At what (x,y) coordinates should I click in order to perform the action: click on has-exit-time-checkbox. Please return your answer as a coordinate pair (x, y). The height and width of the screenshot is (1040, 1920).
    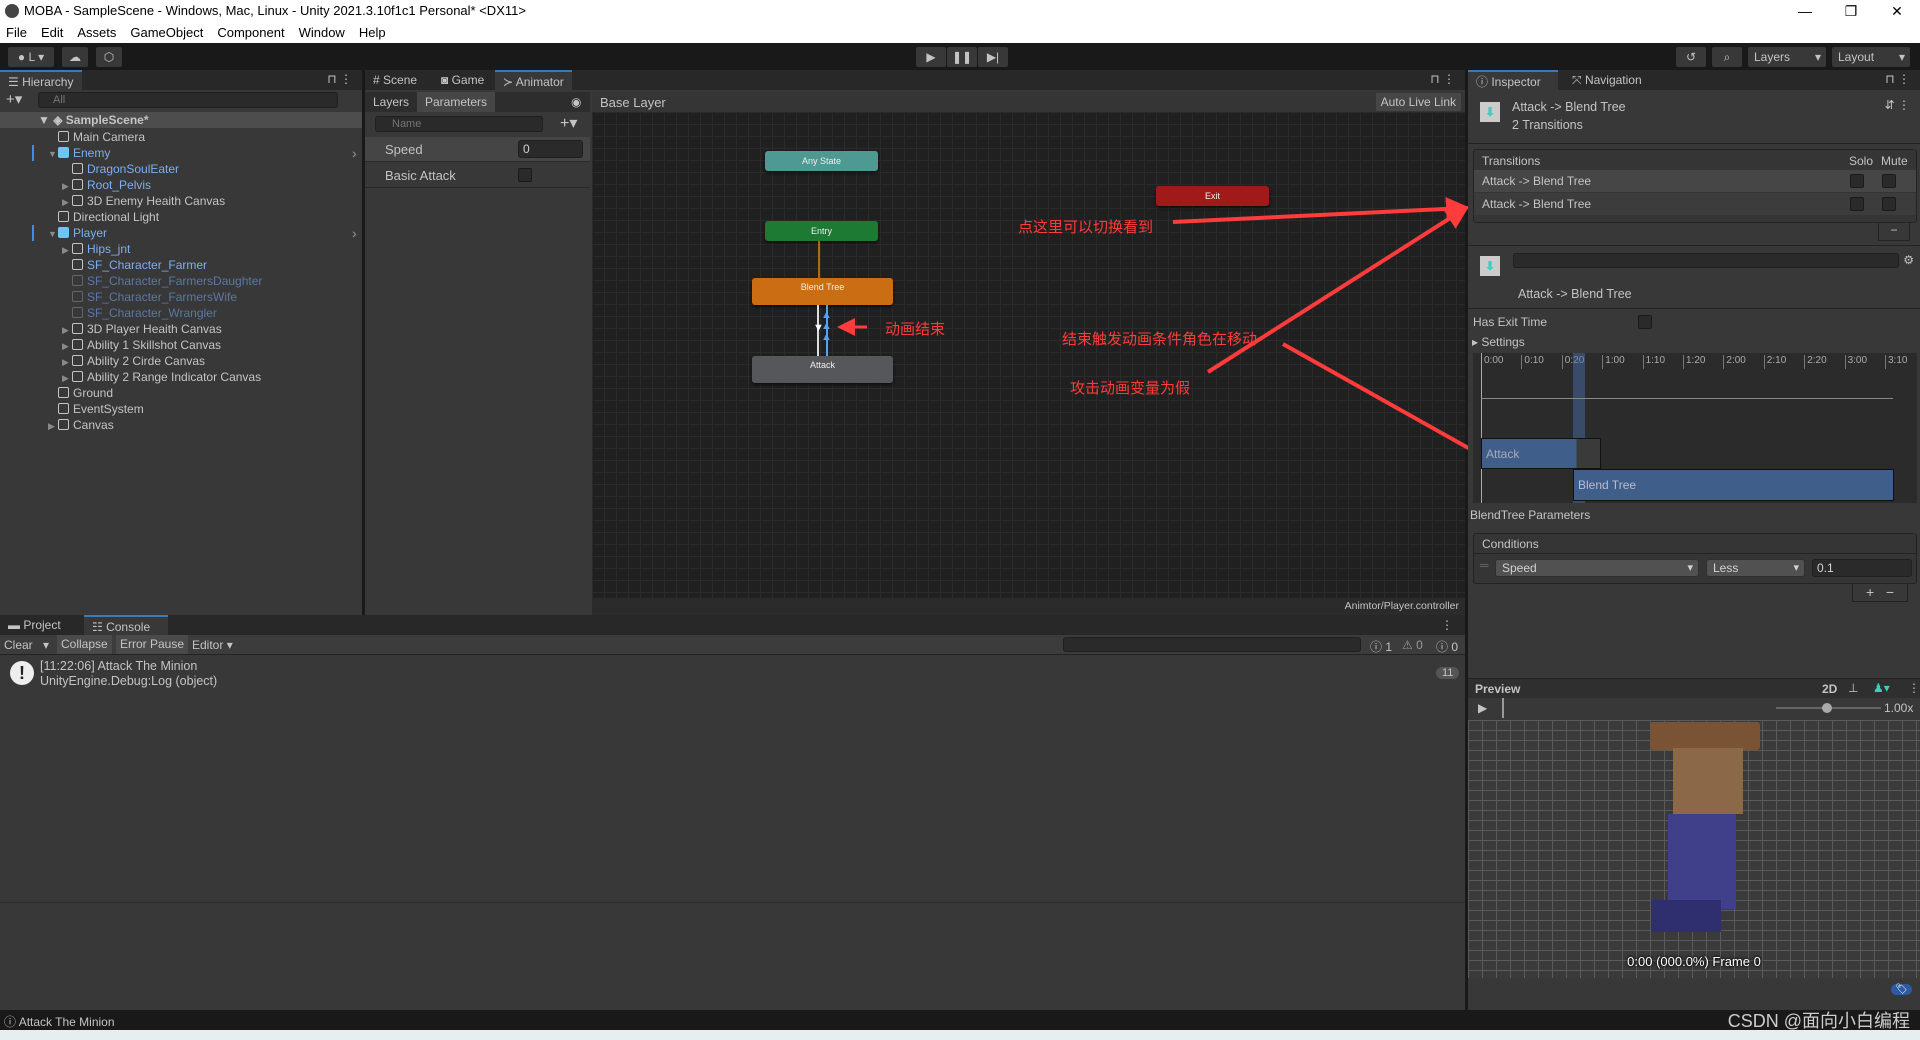
    Looking at the image, I should click on (1645, 322).